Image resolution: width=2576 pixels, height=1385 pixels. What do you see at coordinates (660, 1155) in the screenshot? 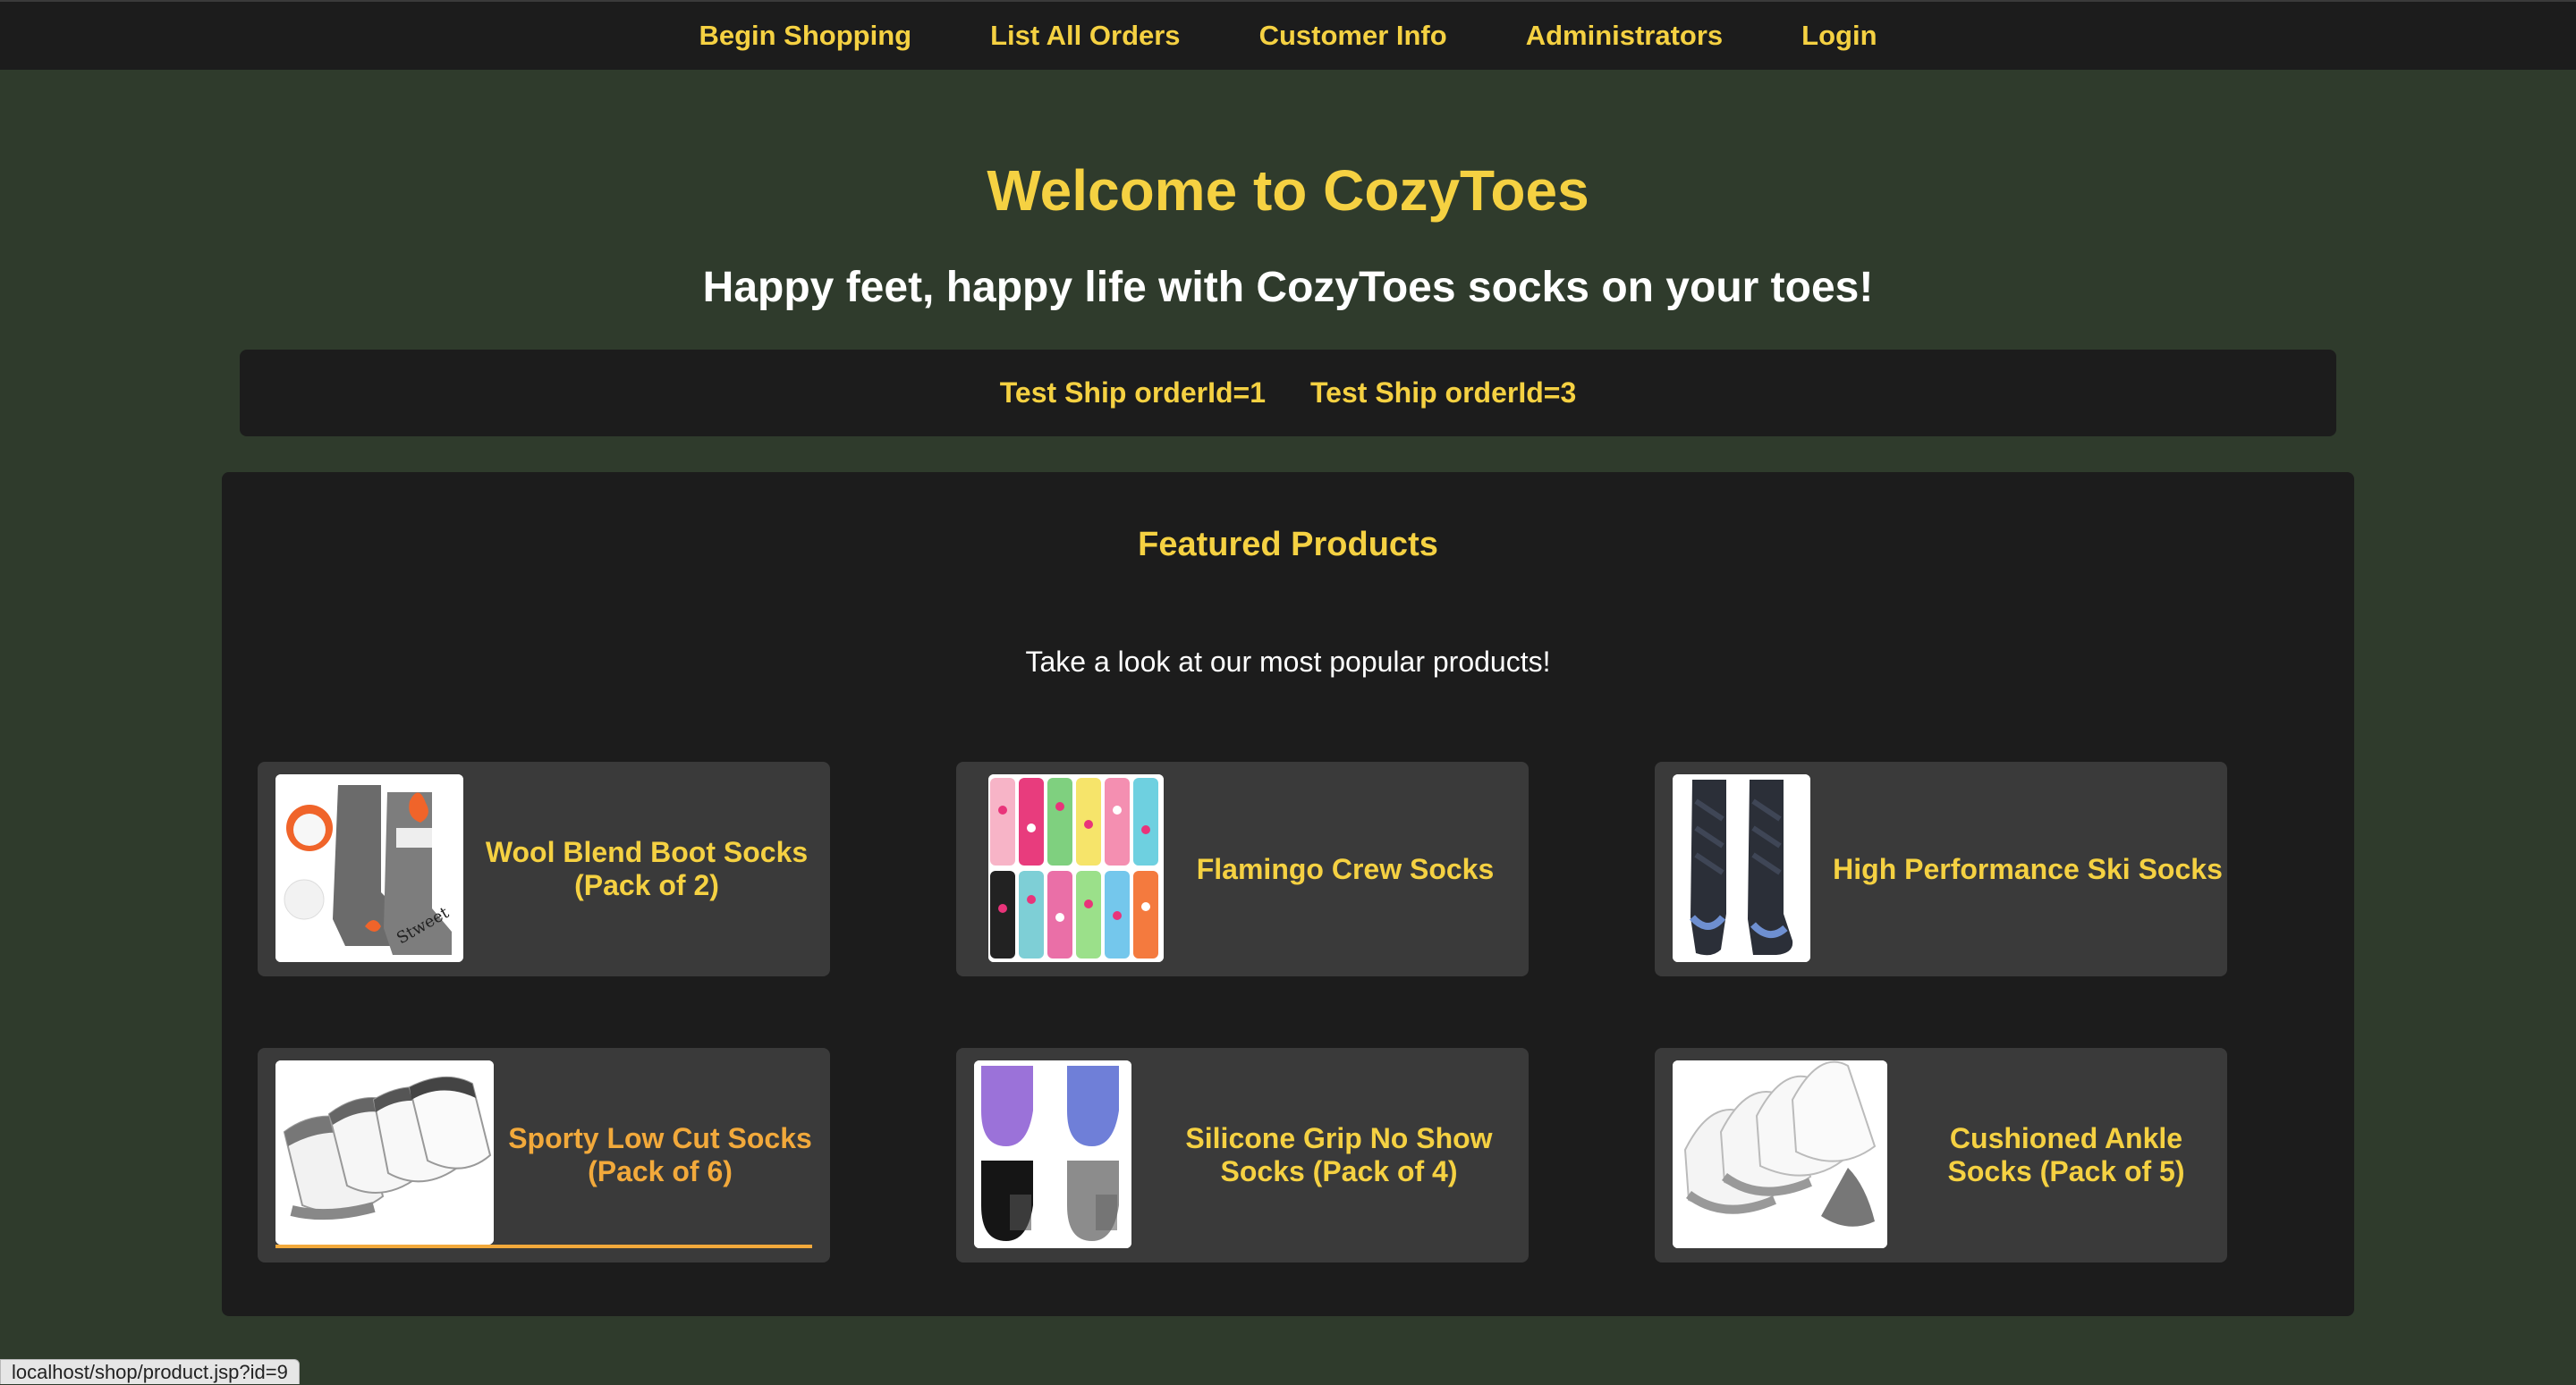
I see `product-name: Sporty Low Cut Socks (Pack of 6)` at bounding box center [660, 1155].